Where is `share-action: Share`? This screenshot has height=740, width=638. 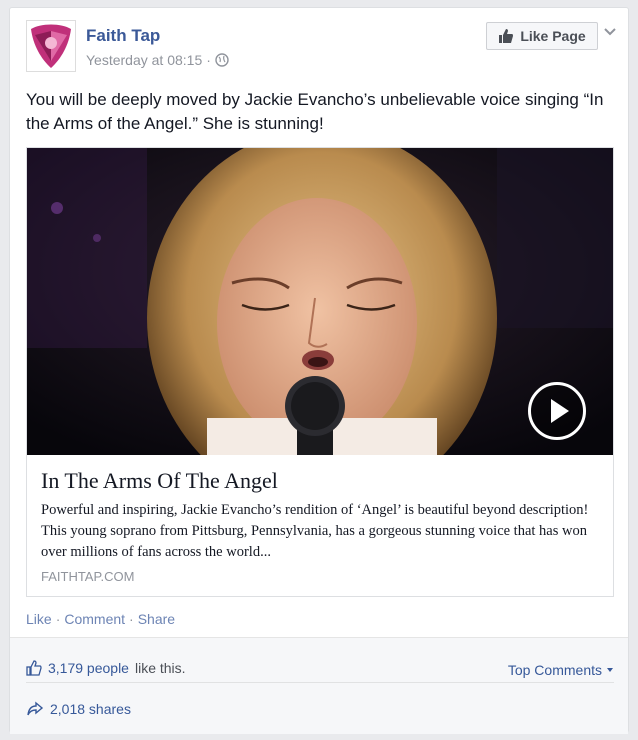
share-action: Share is located at coordinates (156, 619).